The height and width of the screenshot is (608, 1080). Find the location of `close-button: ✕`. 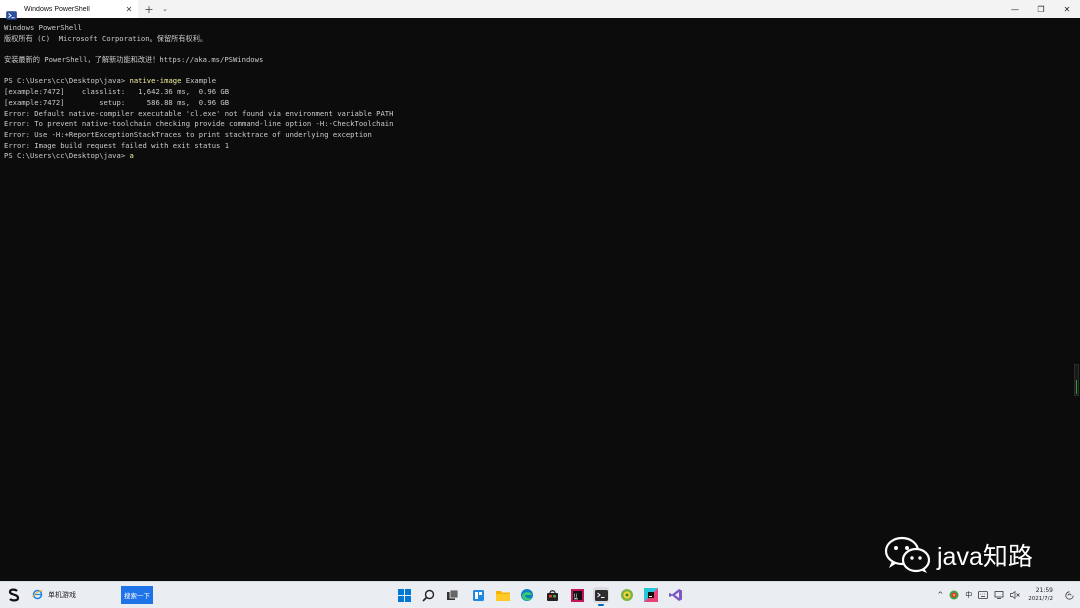

close-button: ✕ is located at coordinates (1067, 9).